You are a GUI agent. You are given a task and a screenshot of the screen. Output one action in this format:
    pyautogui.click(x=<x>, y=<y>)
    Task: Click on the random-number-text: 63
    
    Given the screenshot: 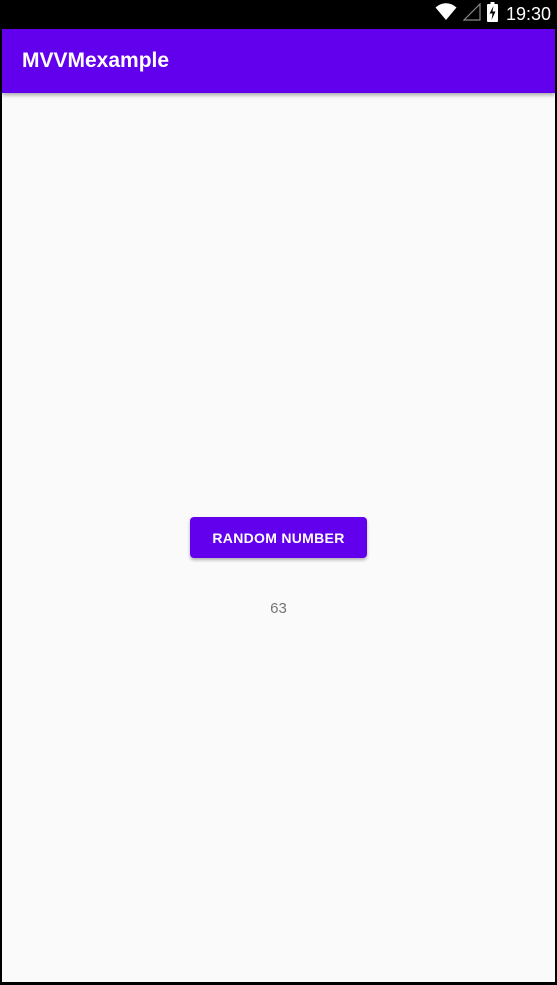 What is the action you would take?
    pyautogui.click(x=278, y=608)
    